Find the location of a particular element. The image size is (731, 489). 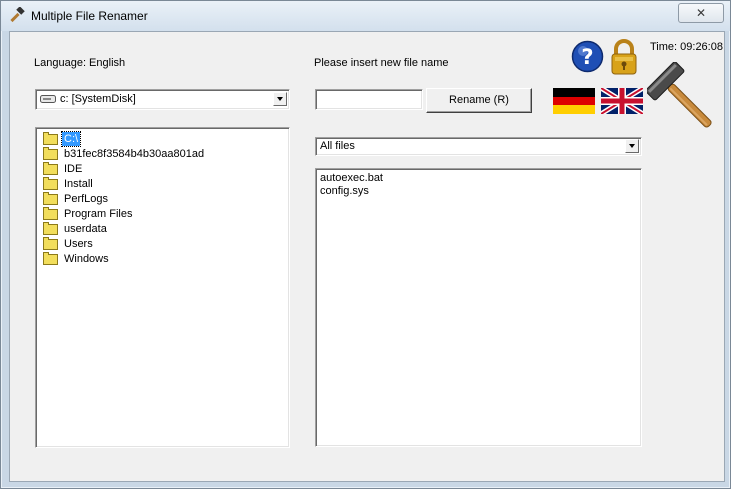

uk-flag-icon is located at coordinates (622, 101).